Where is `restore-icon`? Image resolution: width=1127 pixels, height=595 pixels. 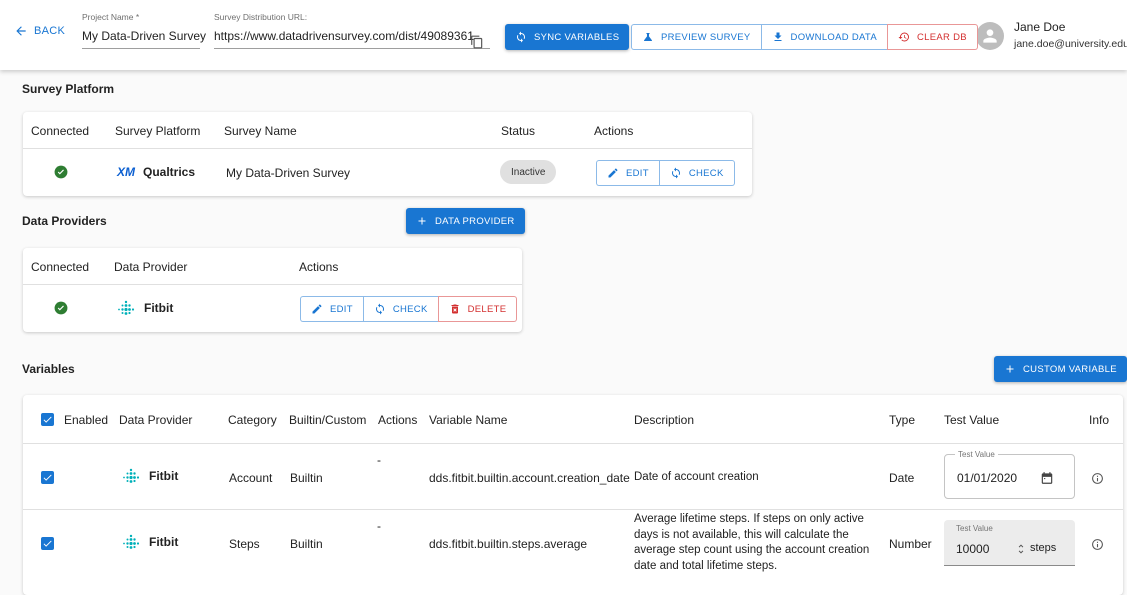 restore-icon is located at coordinates (903, 37).